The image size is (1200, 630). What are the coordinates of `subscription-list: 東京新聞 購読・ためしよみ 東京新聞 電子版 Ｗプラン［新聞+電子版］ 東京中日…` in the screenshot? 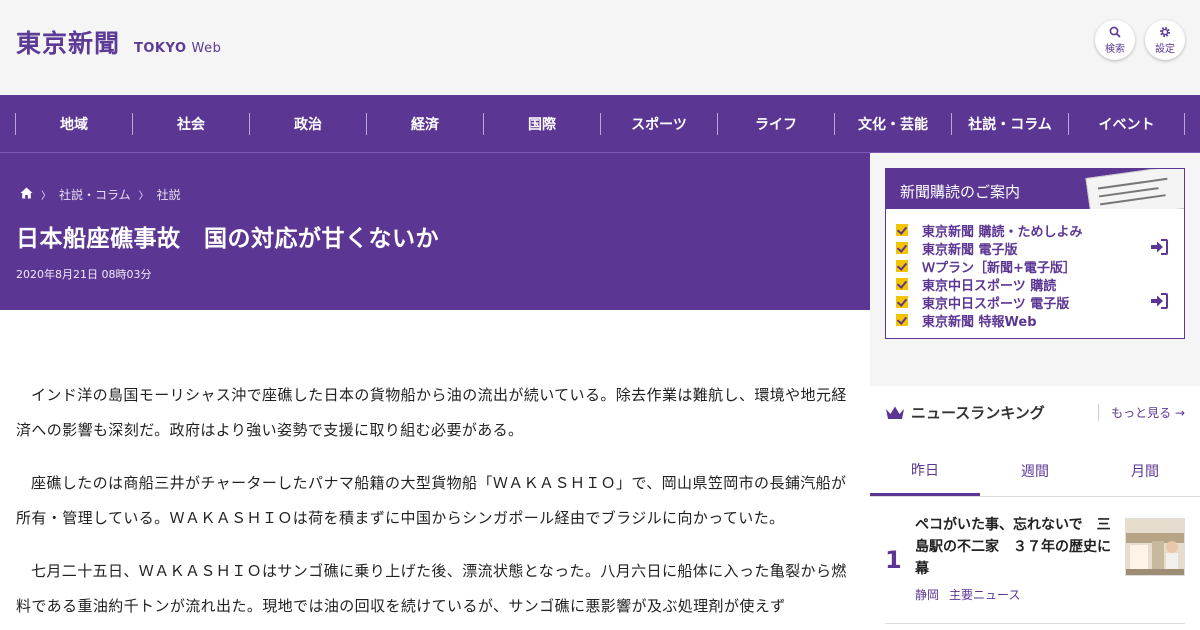 It's located at (1035, 269).